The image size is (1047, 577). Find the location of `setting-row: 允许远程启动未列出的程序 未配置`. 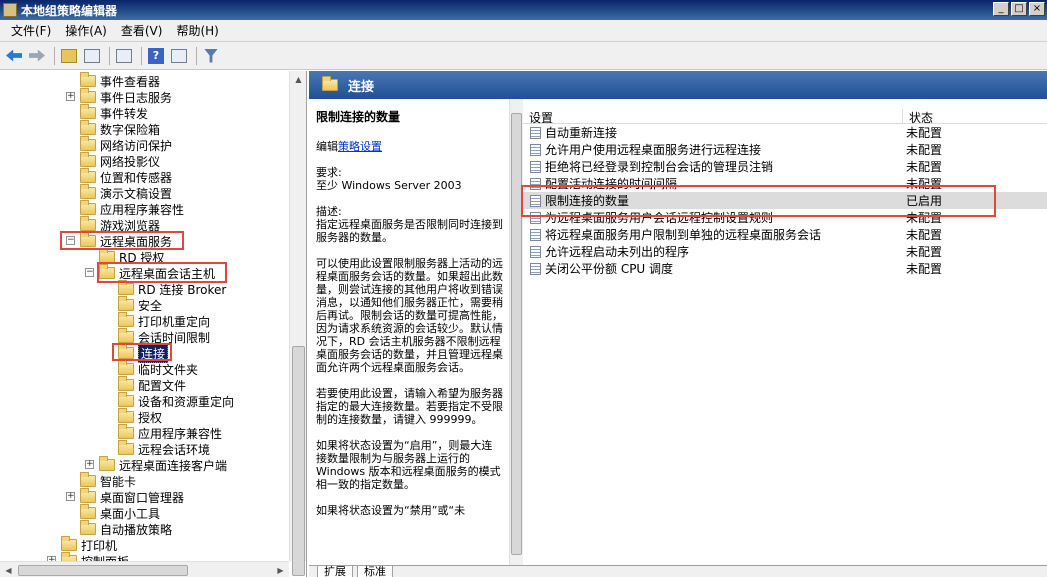

setting-row: 允许远程启动未列出的程序 未配置 is located at coordinates (785, 251).